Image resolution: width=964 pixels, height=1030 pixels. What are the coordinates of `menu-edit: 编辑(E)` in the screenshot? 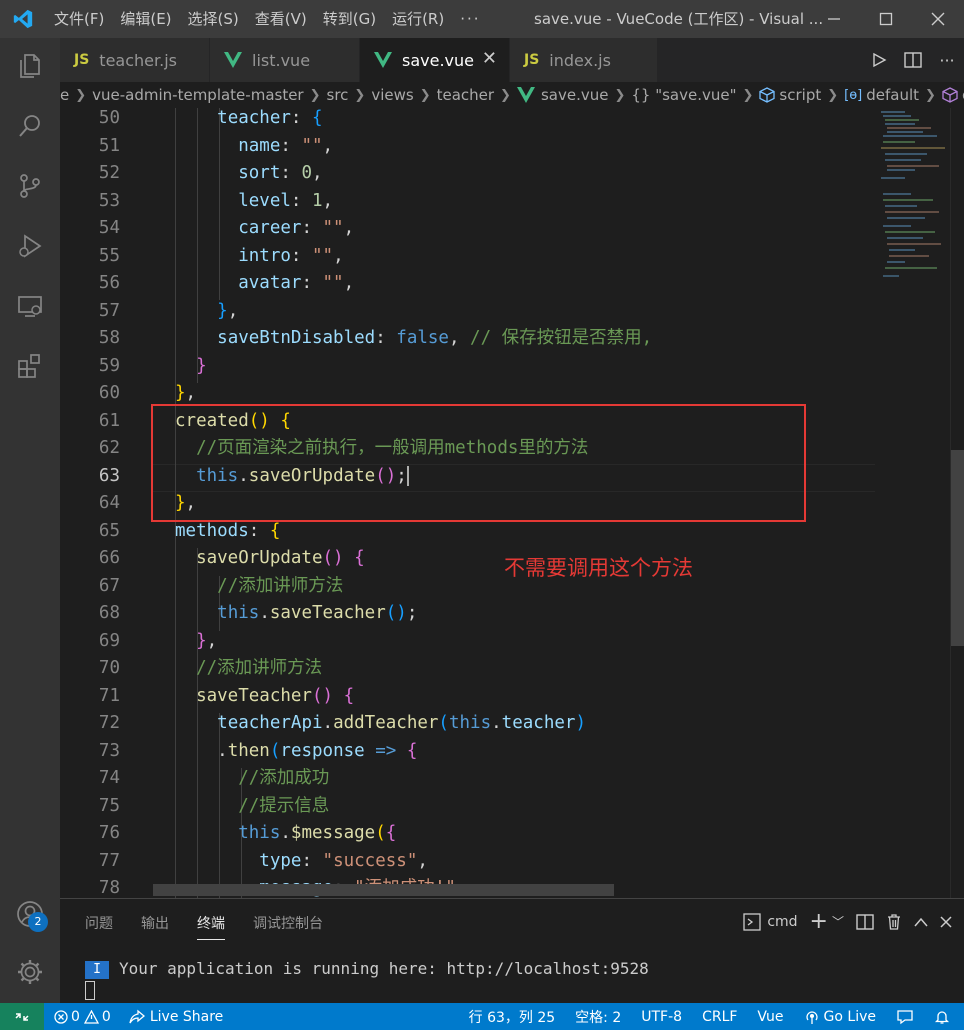 It's located at (145, 19).